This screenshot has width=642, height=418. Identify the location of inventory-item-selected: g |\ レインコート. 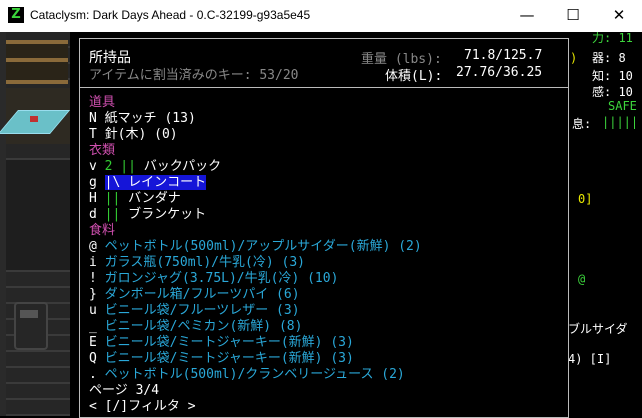
(148, 183).